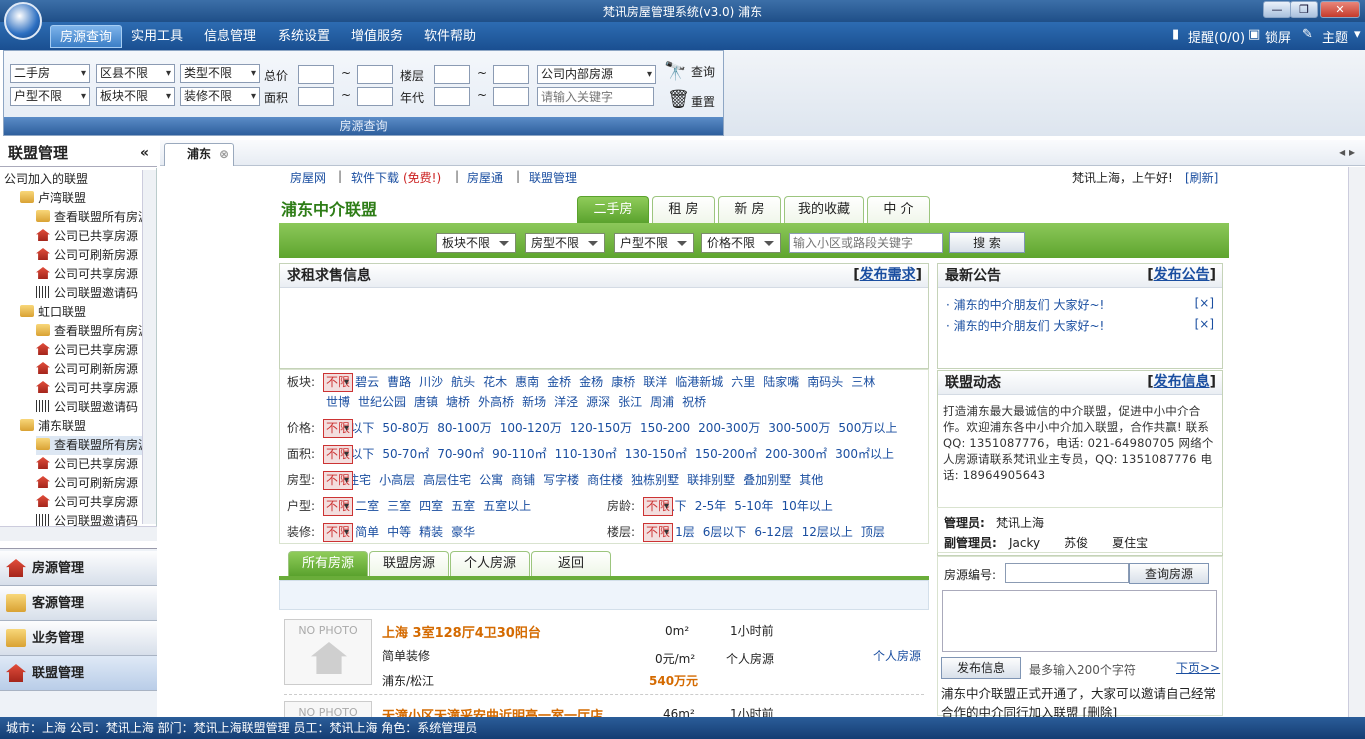  Describe the element at coordinates (897, 655) in the screenshot. I see `listing-kind-link: 个人房源` at that location.